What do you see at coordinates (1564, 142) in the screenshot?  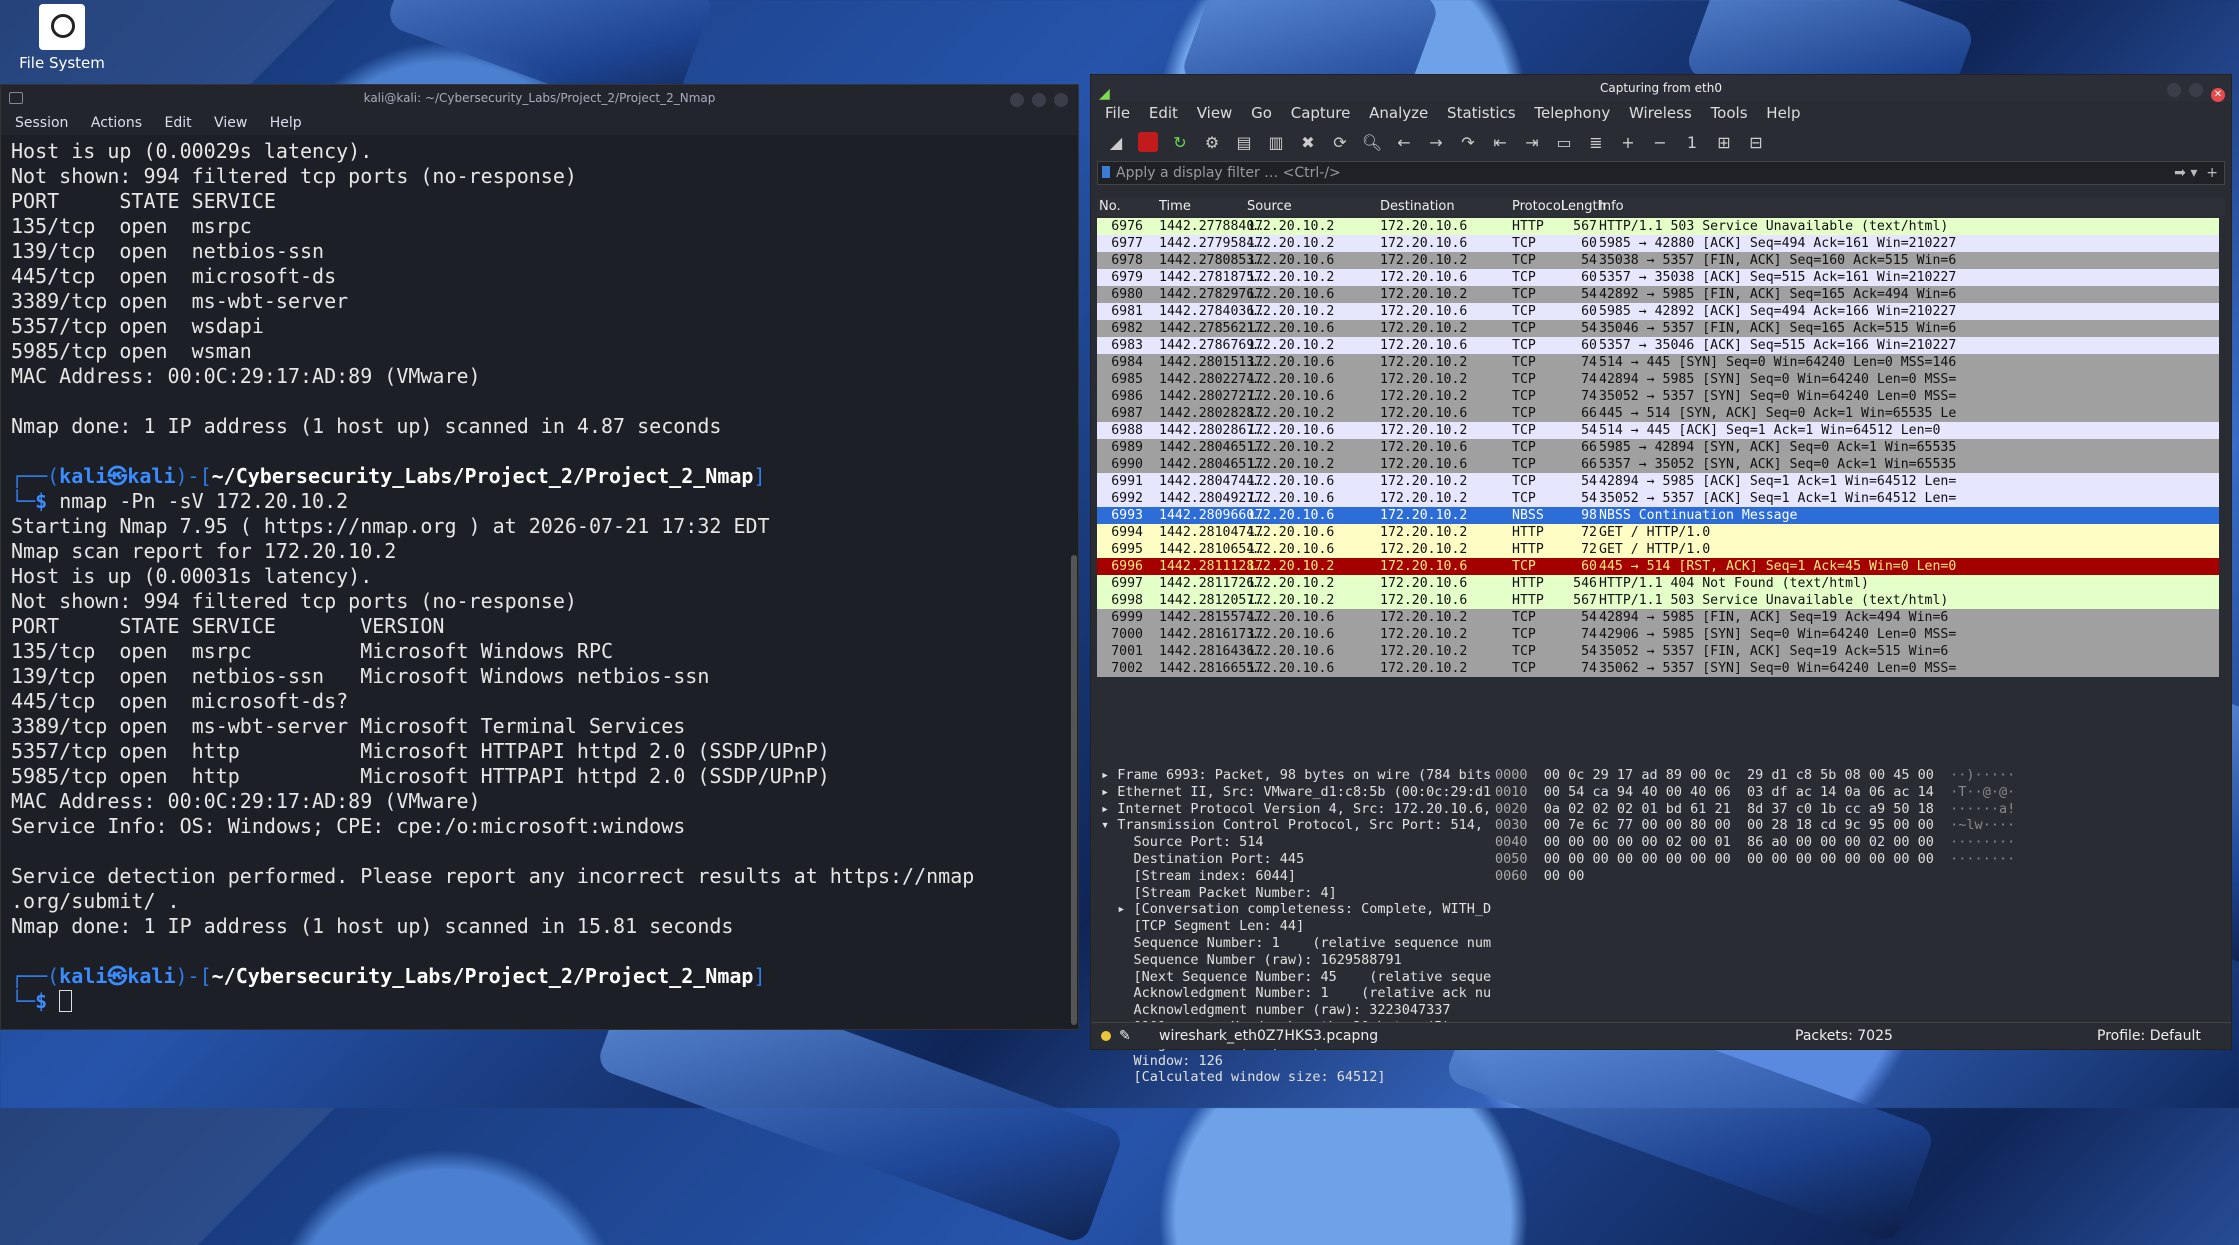 I see `autoscroll-icon: ▭` at bounding box center [1564, 142].